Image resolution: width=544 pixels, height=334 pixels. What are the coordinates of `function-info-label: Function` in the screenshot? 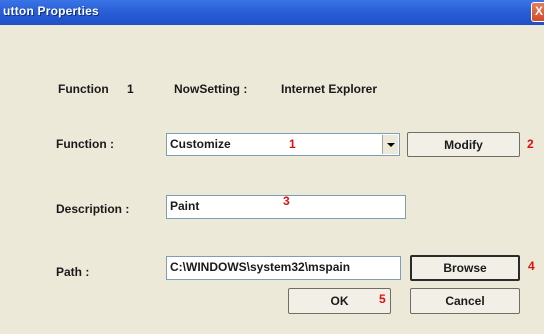 It's located at (83, 89).